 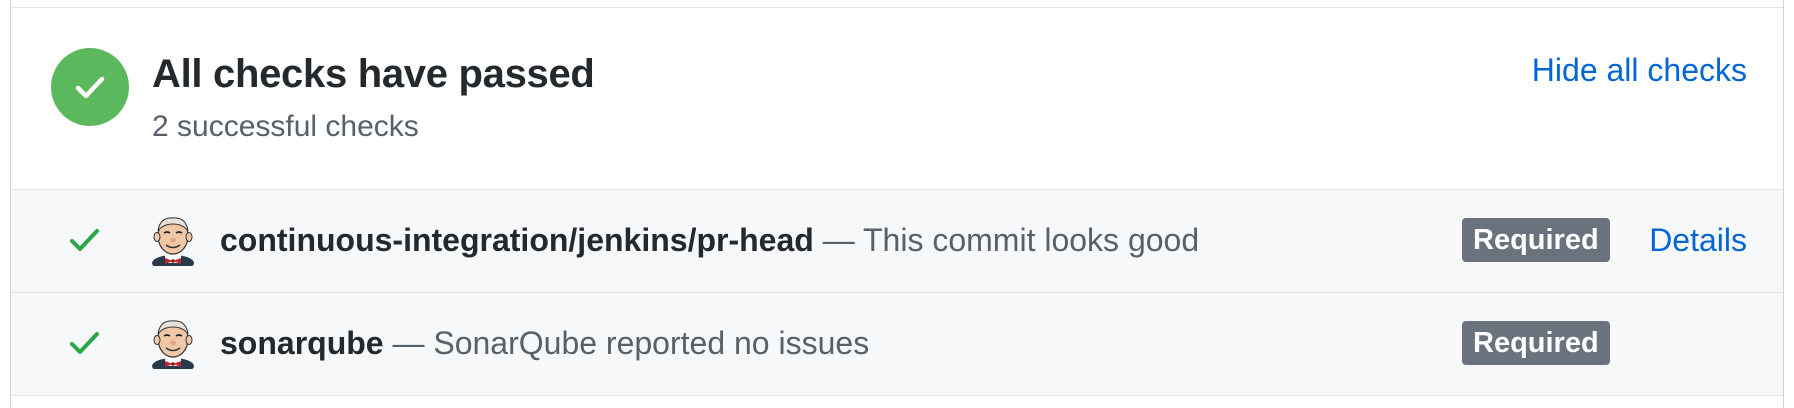 What do you see at coordinates (651, 343) in the screenshot?
I see `check-description: SonarQube reported no issues` at bounding box center [651, 343].